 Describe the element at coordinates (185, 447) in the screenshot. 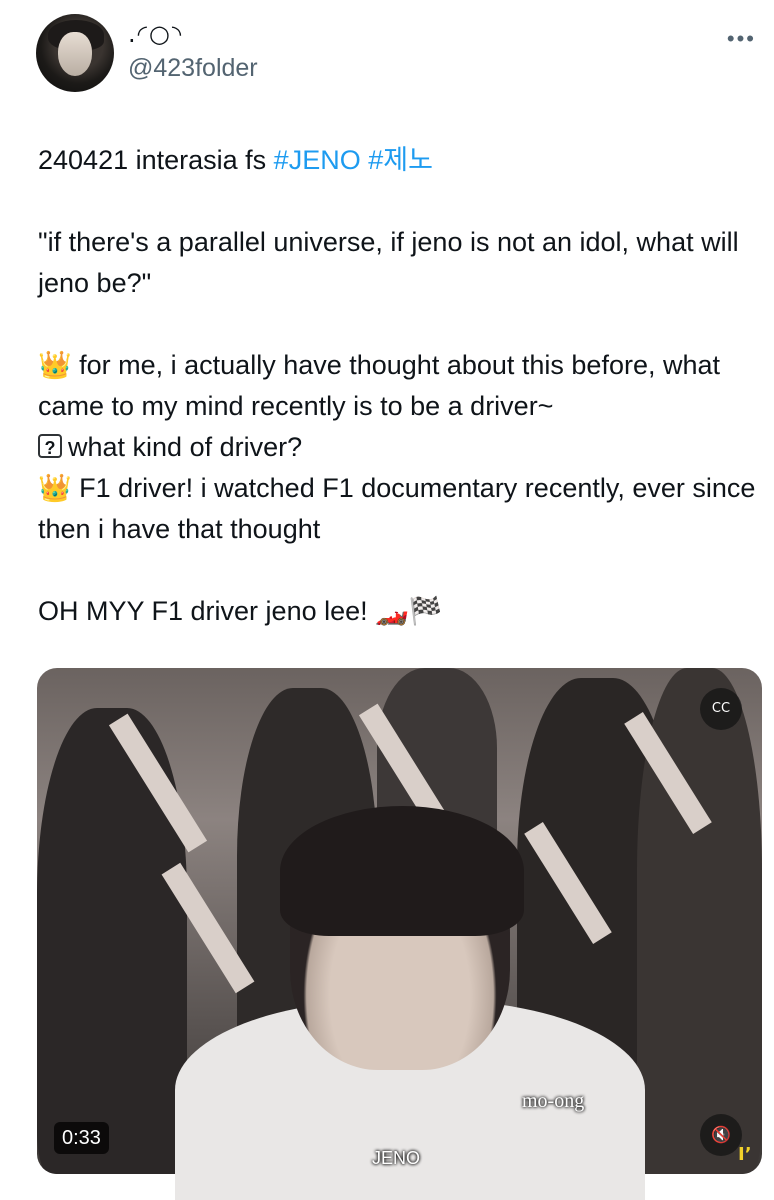

I see `question-2-text: what kind of driver?` at that location.